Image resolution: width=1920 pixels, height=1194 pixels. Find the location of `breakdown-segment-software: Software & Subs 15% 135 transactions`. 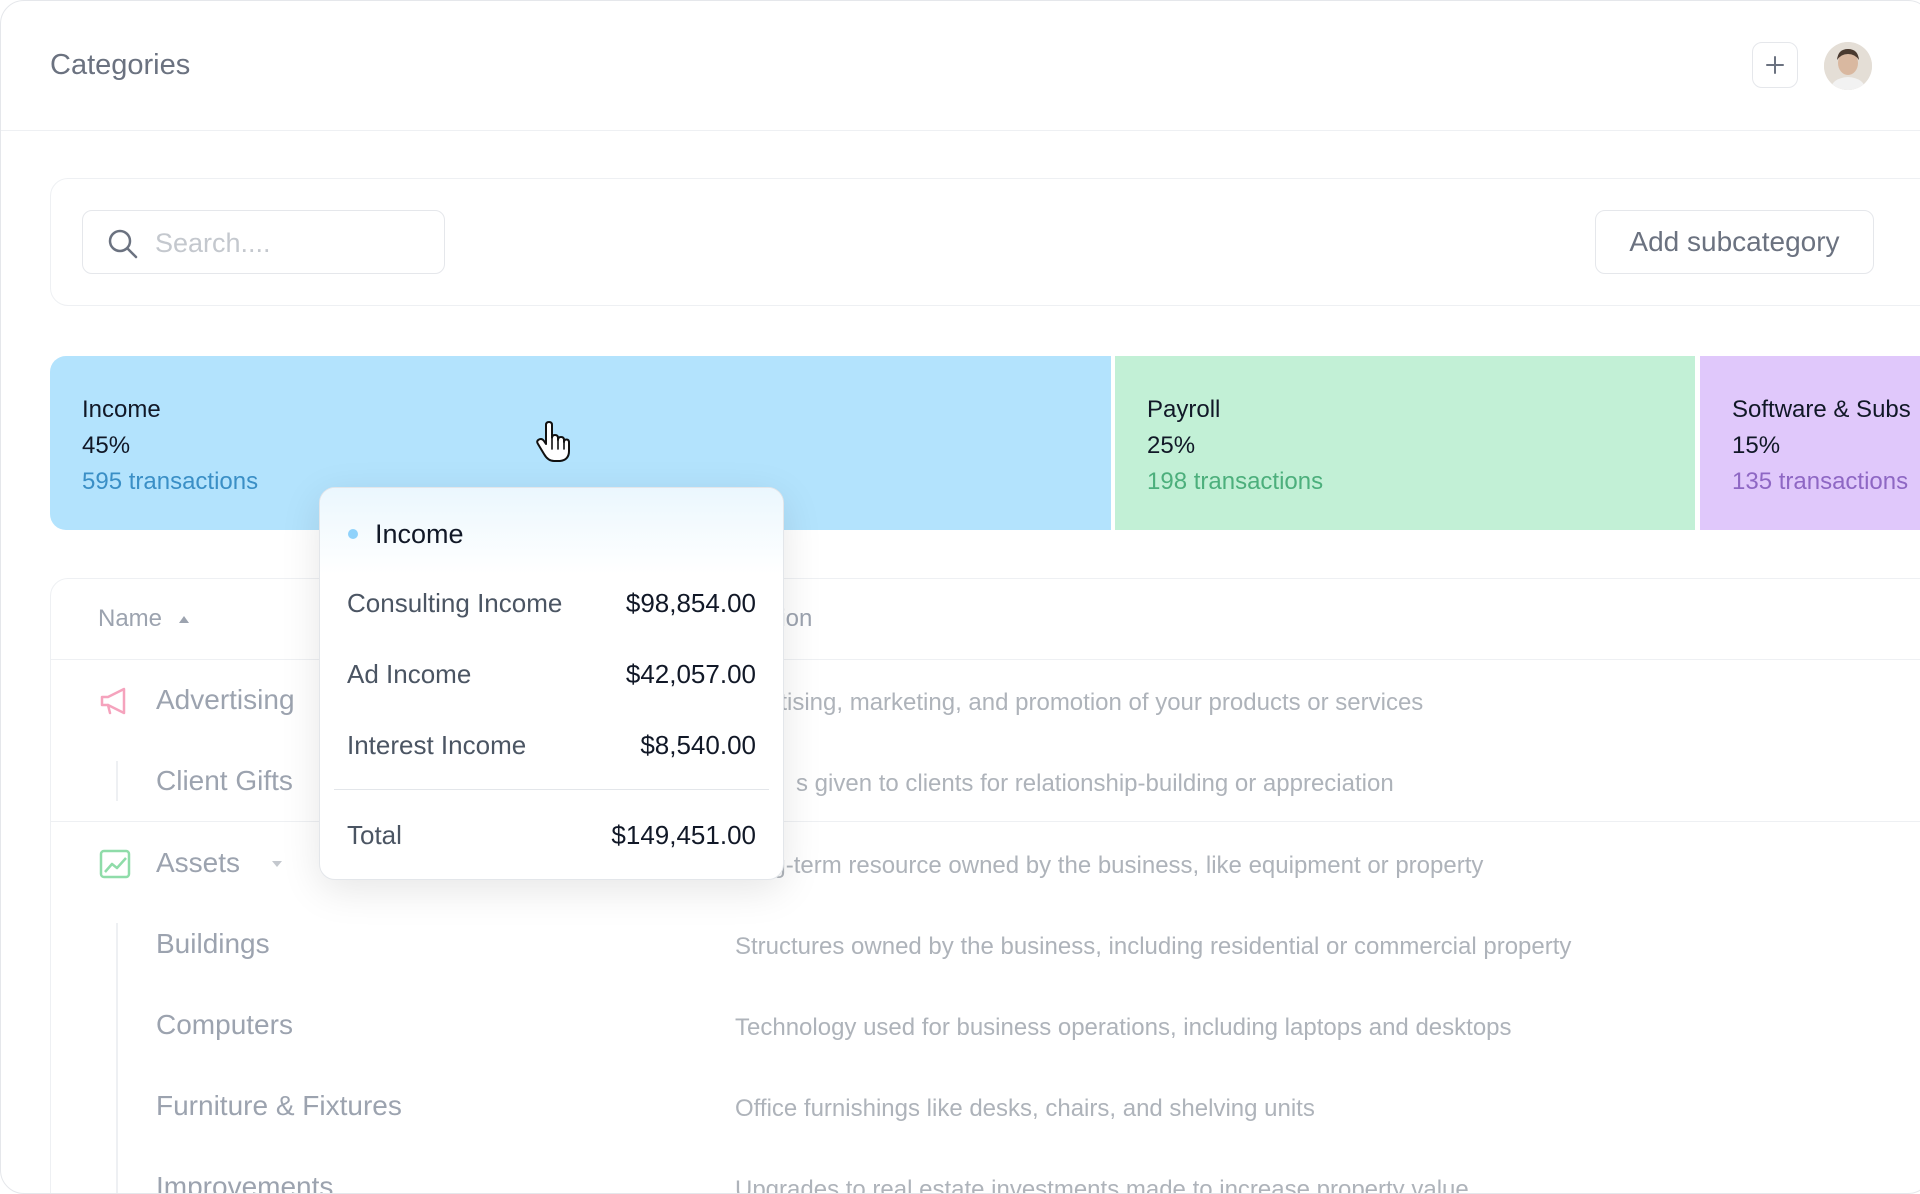

breakdown-segment-software: Software & Subs 15% 135 transactions is located at coordinates (1810, 443).